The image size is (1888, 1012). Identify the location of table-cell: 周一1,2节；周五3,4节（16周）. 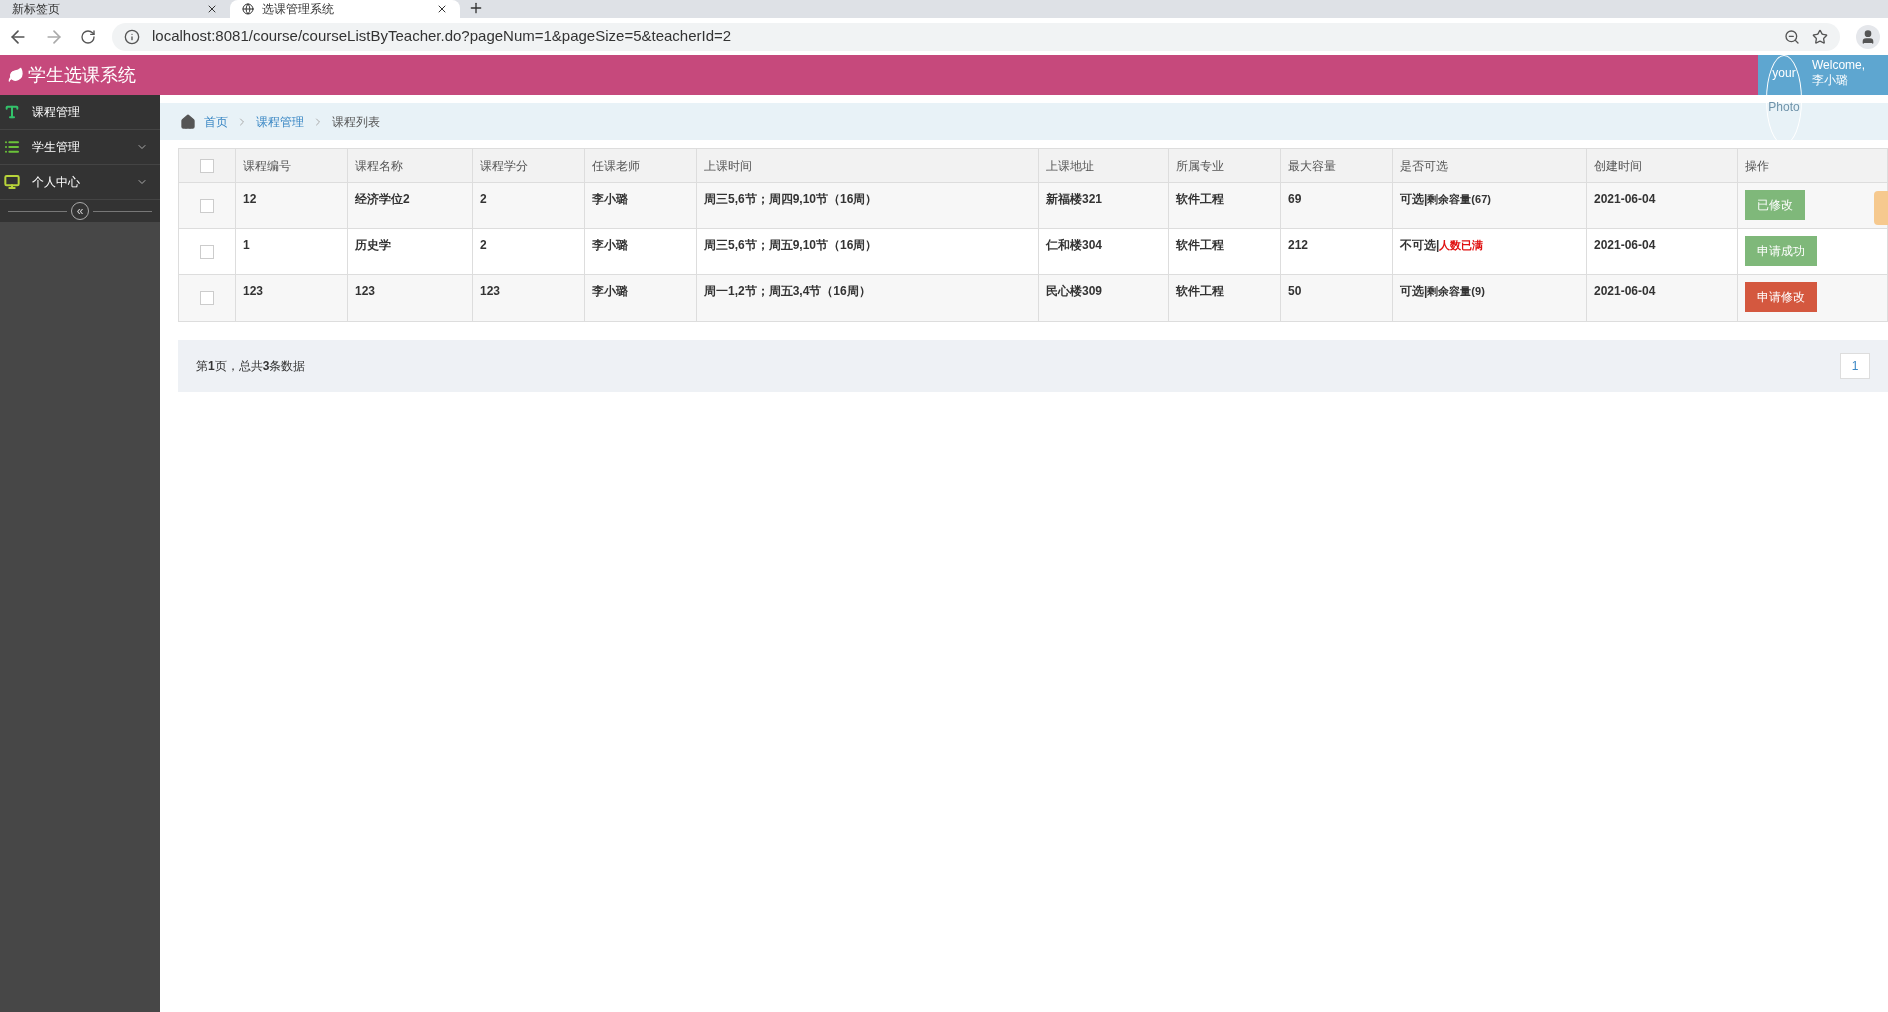
(787, 291).